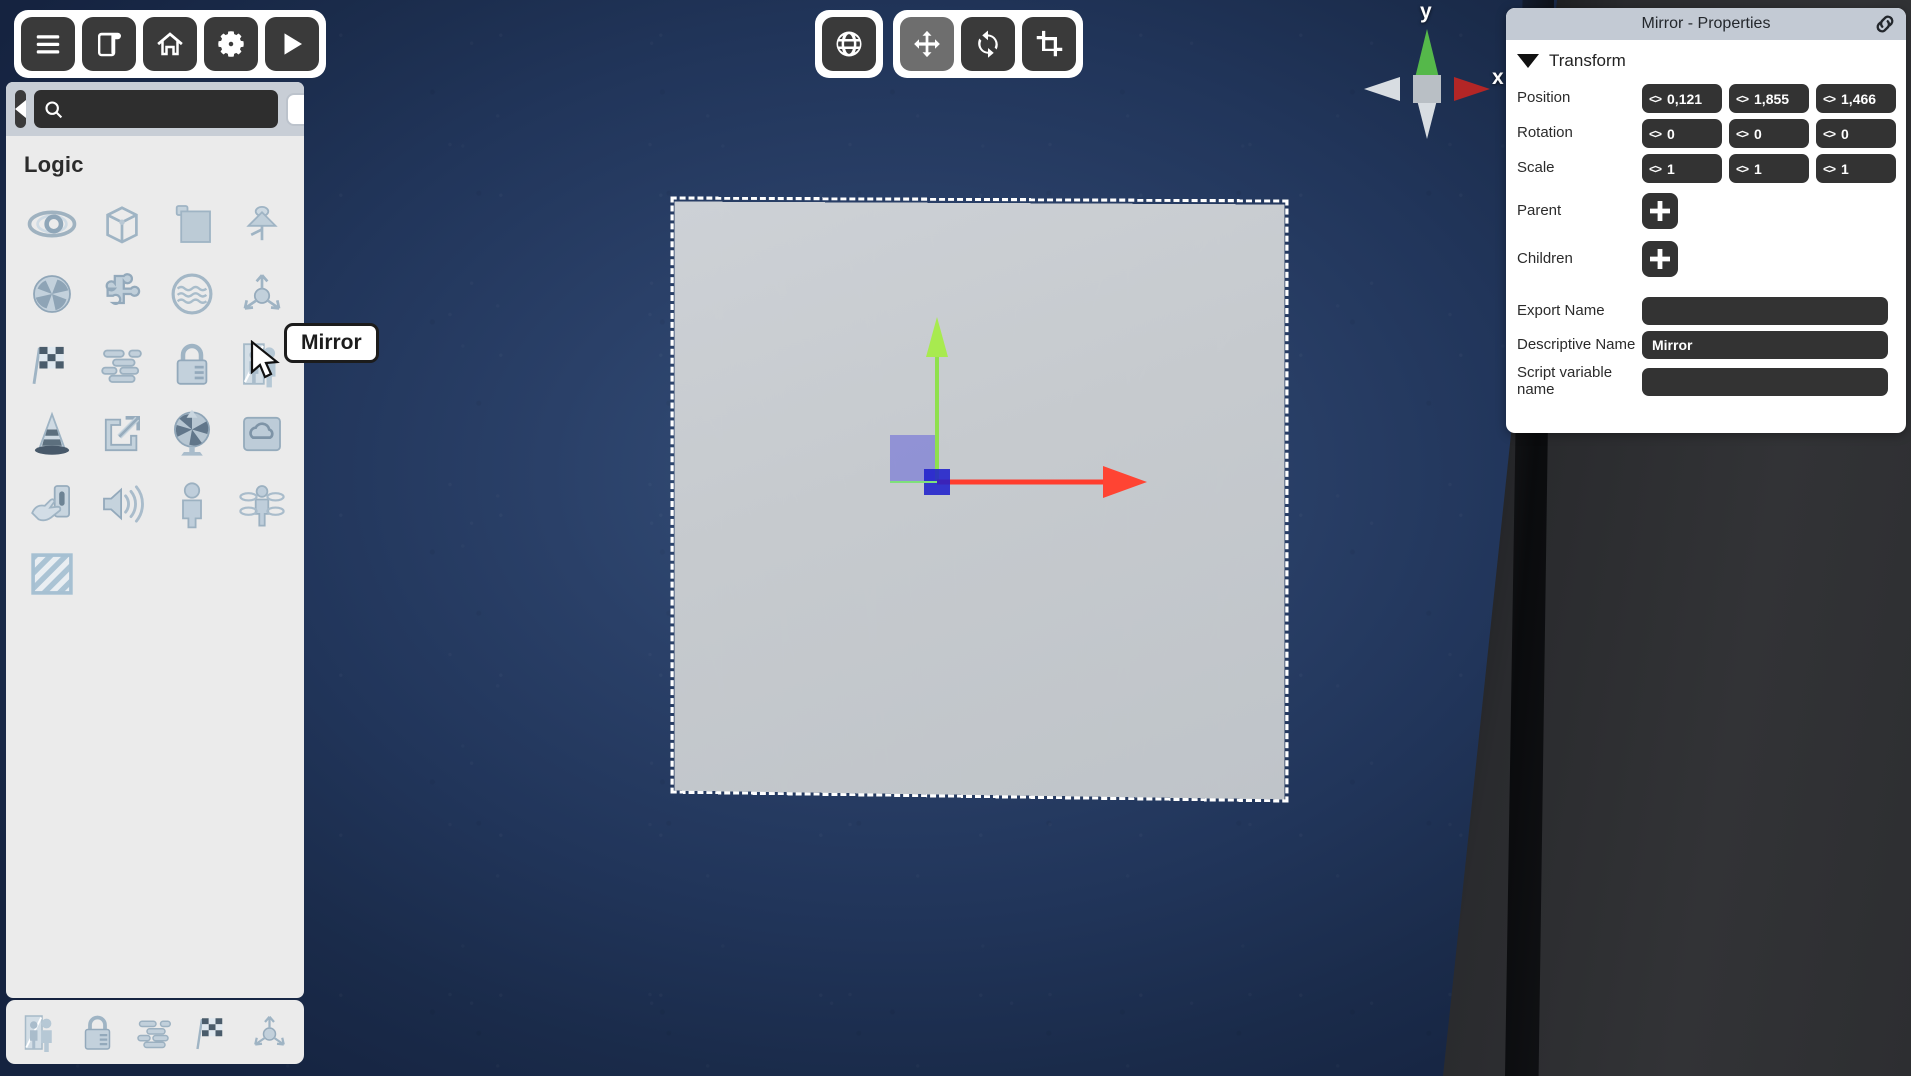 The height and width of the screenshot is (1076, 1911). What do you see at coordinates (1427, 77) in the screenshot?
I see `axis-orientation-gizmo: y x` at bounding box center [1427, 77].